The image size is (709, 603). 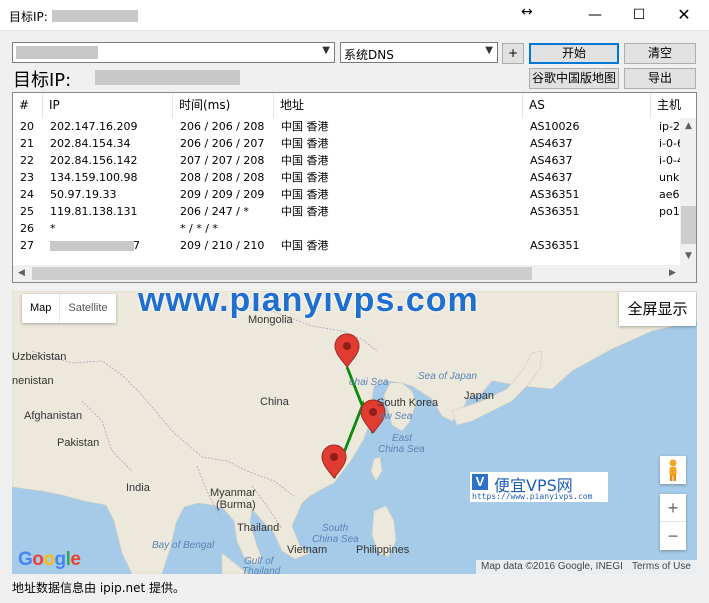 What do you see at coordinates (173, 52) in the screenshot?
I see `target-ip-combobox: ▼` at bounding box center [173, 52].